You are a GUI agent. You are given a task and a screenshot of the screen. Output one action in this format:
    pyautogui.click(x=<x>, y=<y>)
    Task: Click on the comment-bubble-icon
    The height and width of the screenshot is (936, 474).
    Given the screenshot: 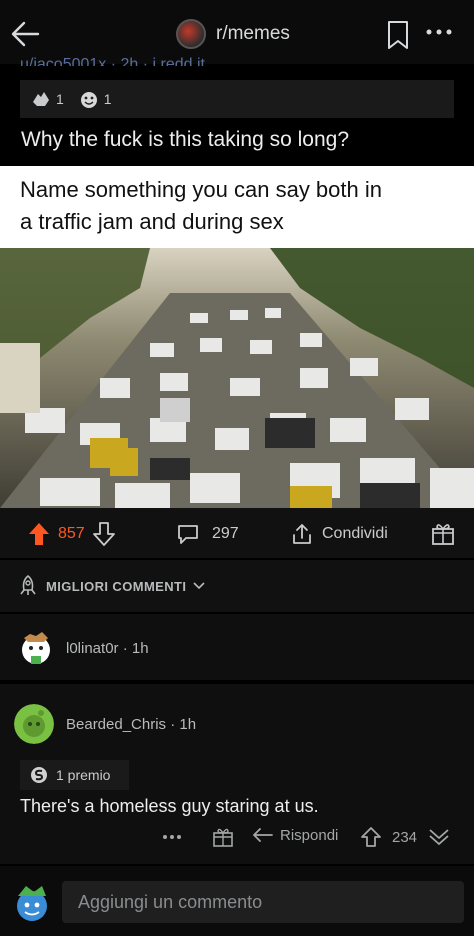 What is the action you would take?
    pyautogui.click(x=188, y=534)
    